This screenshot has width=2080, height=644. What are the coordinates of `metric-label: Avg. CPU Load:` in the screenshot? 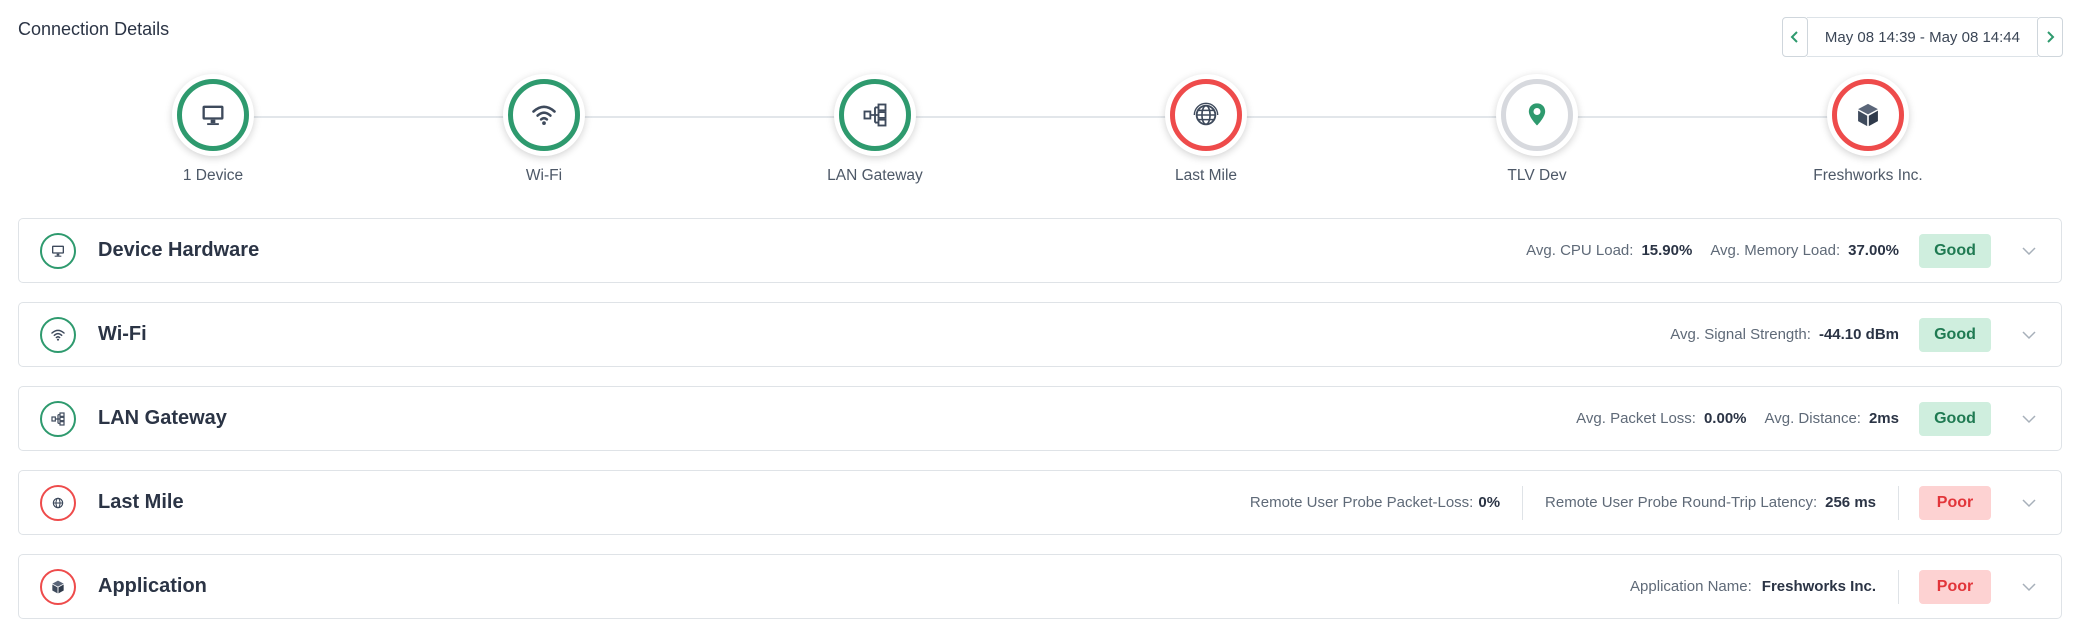 It's located at (1580, 250).